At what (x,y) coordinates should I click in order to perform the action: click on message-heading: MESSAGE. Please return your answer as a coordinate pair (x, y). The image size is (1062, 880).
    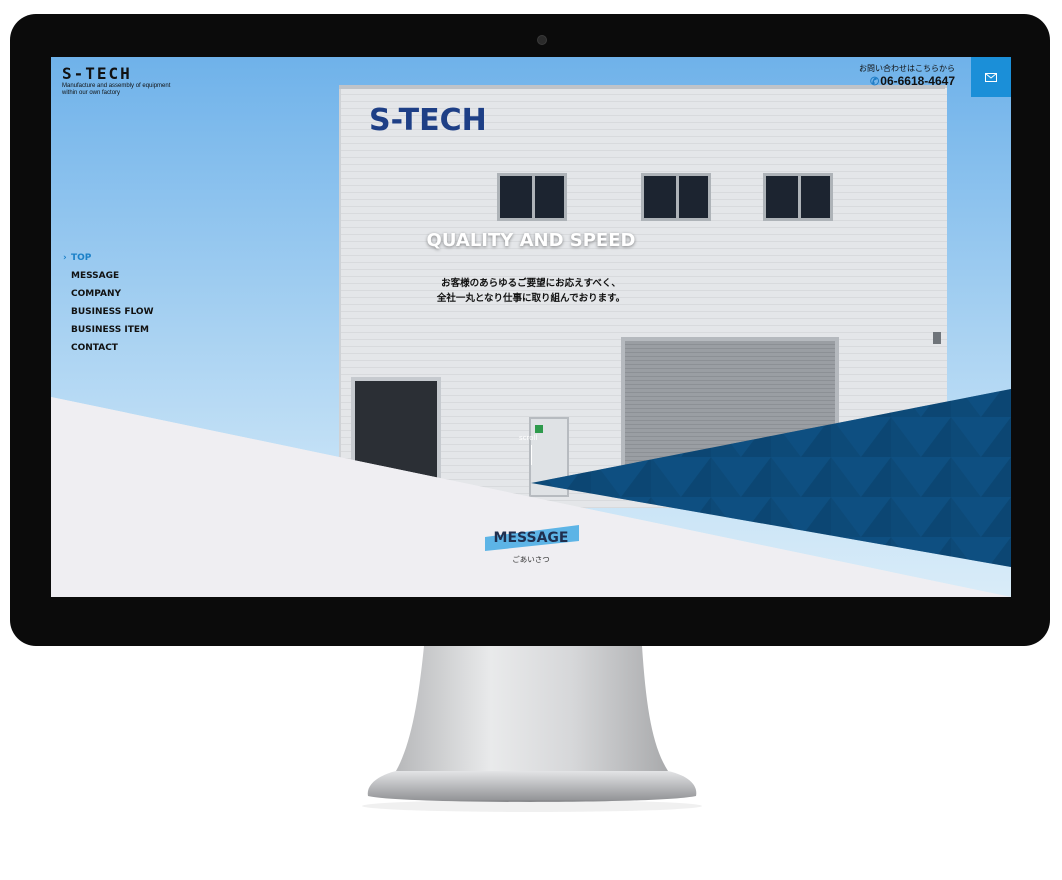
    Looking at the image, I should click on (531, 538).